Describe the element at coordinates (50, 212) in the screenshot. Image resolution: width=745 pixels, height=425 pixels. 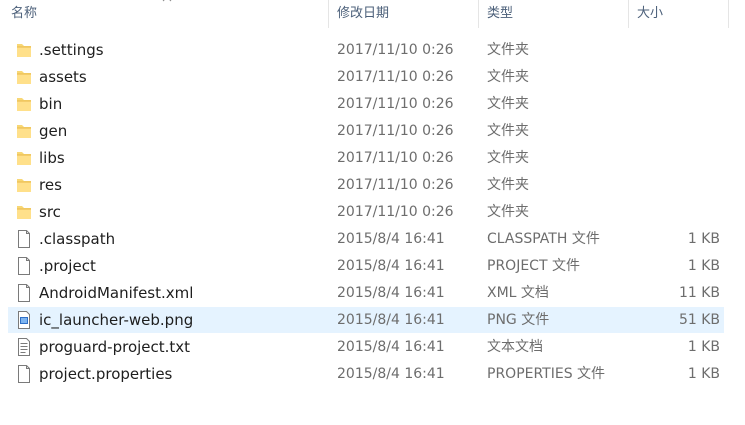
I see `file-name: src` at that location.